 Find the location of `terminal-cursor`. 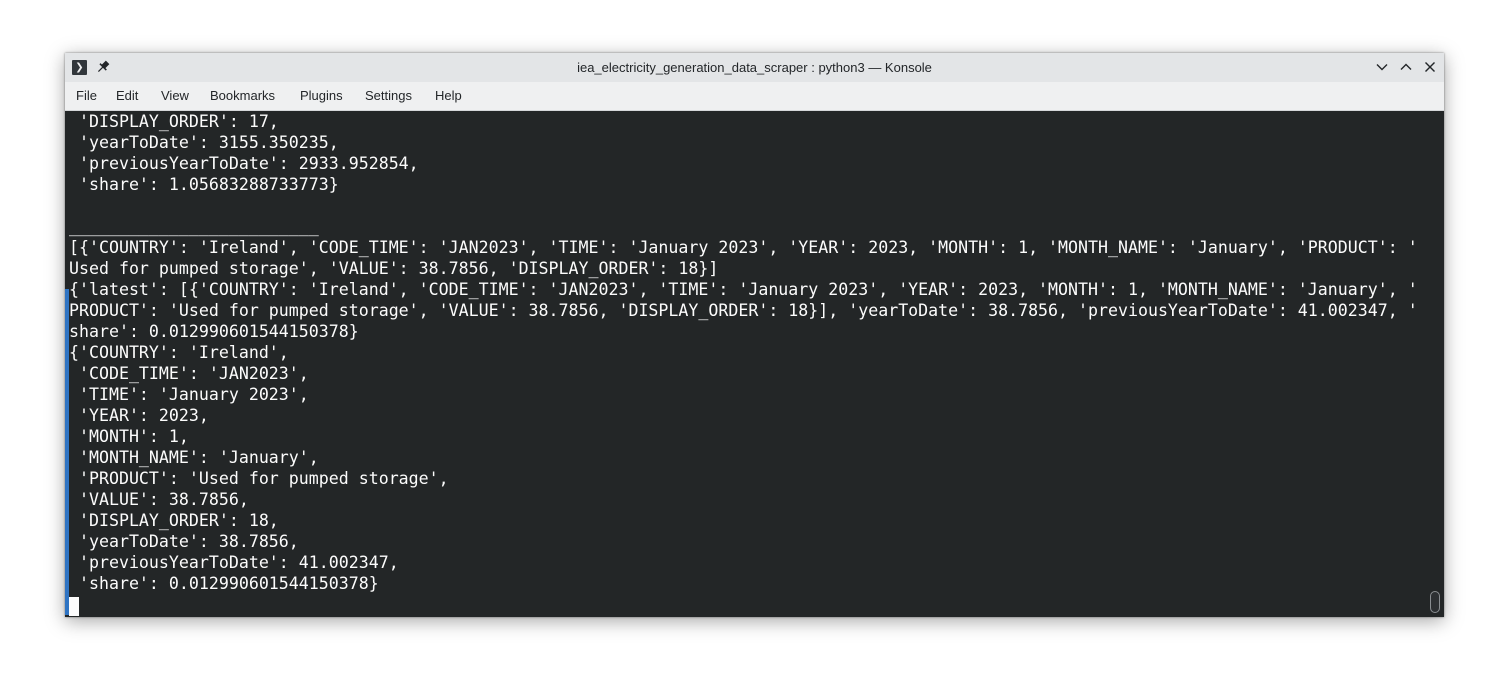

terminal-cursor is located at coordinates (74, 606).